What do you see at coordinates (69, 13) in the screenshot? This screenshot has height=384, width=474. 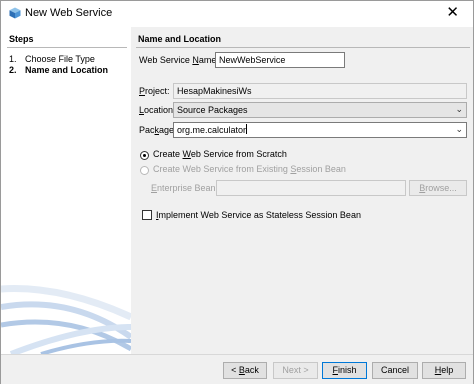 I see `window-title: New Web Service` at bounding box center [69, 13].